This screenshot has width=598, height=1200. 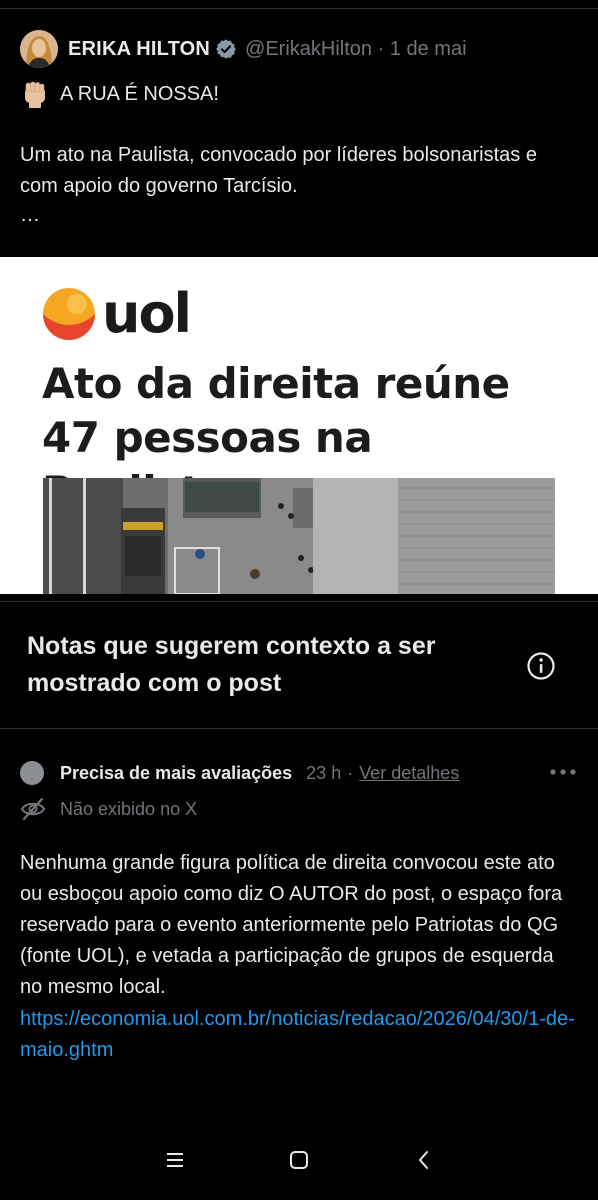 What do you see at coordinates (39, 49) in the screenshot?
I see `avatar` at bounding box center [39, 49].